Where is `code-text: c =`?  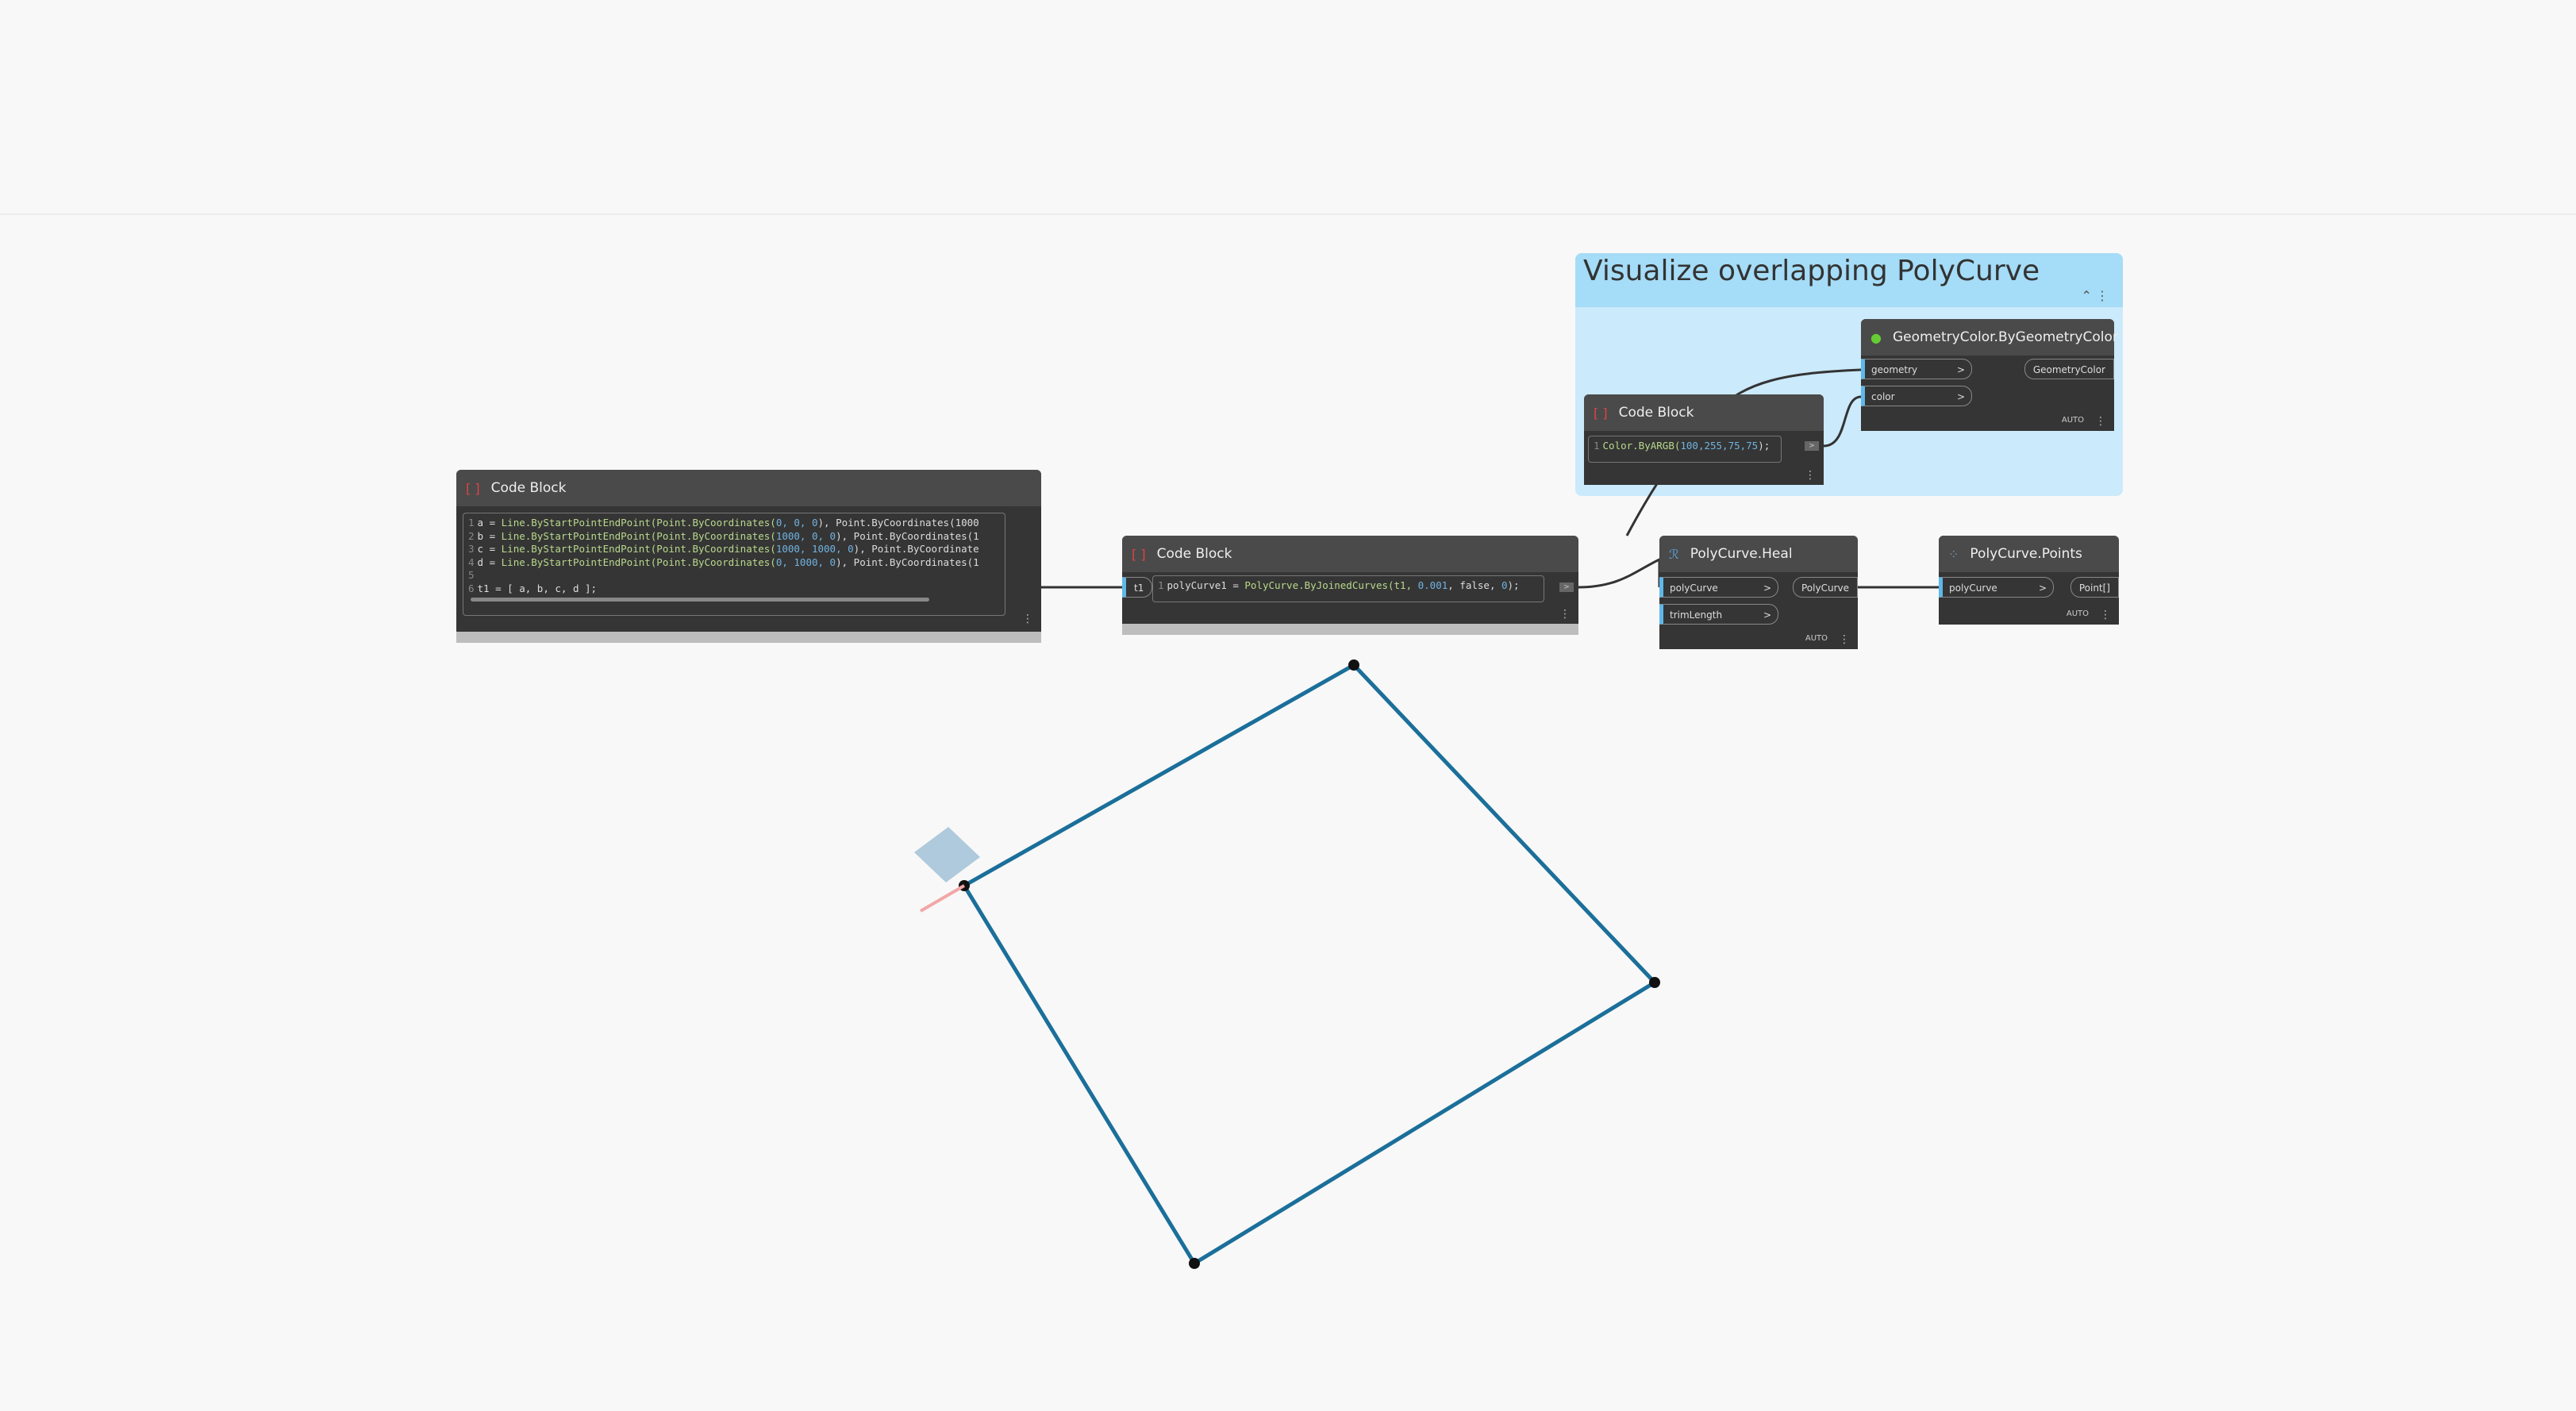 code-text: c = is located at coordinates (489, 549).